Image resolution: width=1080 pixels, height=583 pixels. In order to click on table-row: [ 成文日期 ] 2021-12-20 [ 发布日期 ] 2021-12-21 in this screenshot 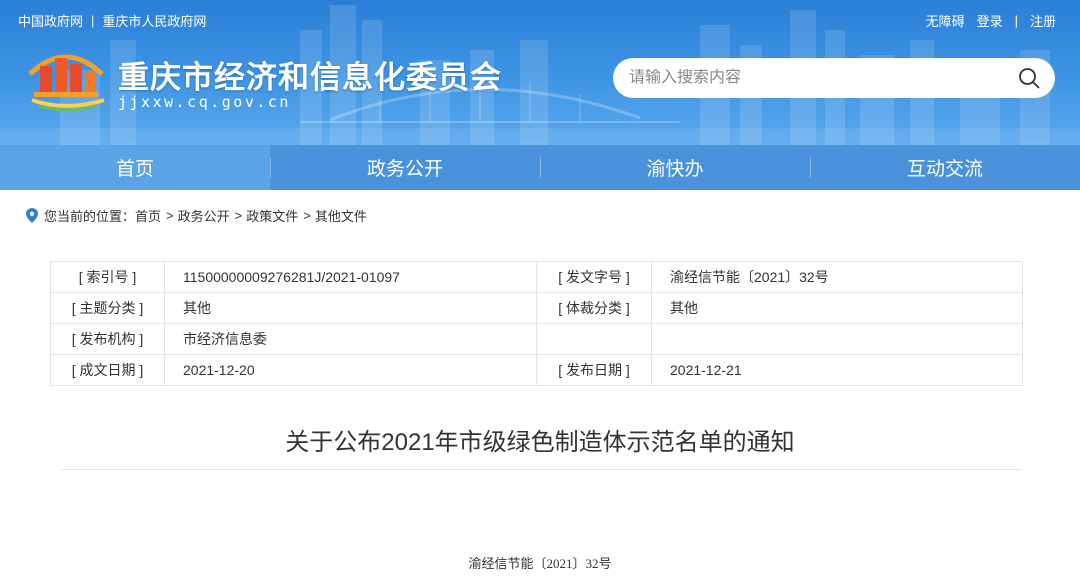, I will do `click(536, 370)`.